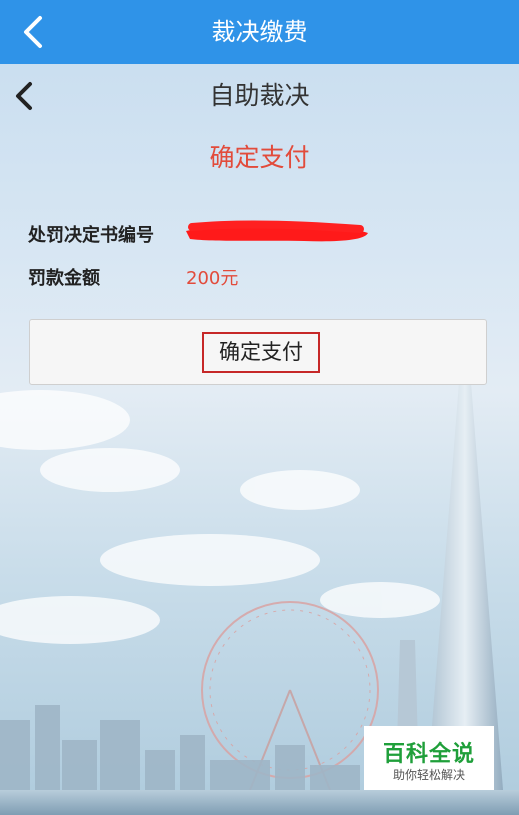 This screenshot has width=519, height=815. Describe the element at coordinates (64, 278) in the screenshot. I see `fine-amount-label: 罚款金额` at that location.